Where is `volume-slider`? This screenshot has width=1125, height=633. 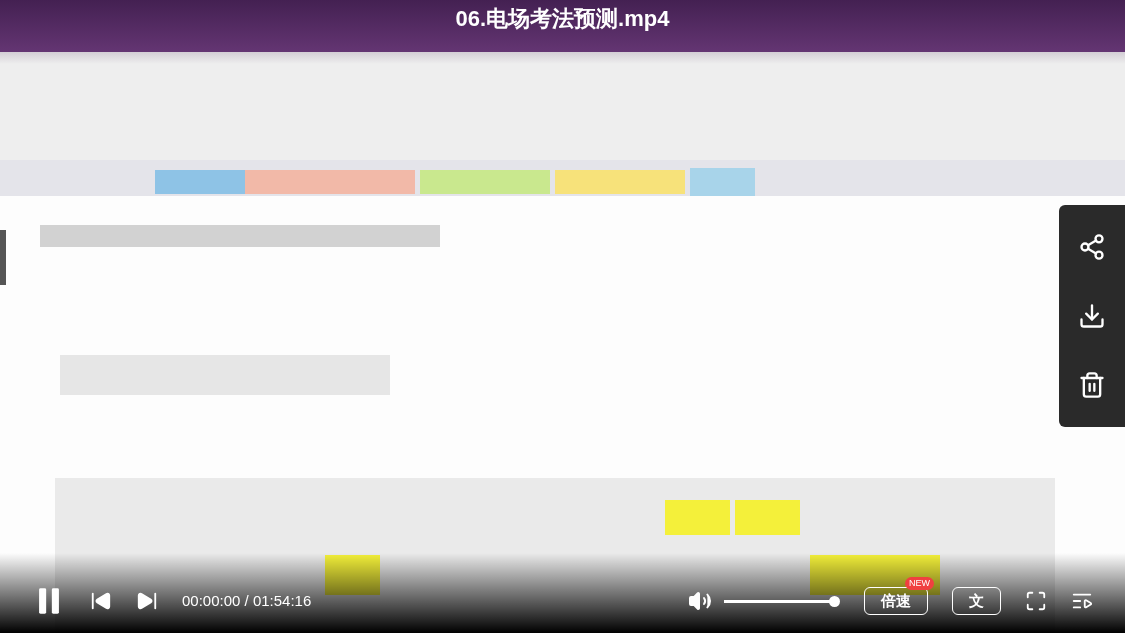 volume-slider is located at coordinates (782, 601).